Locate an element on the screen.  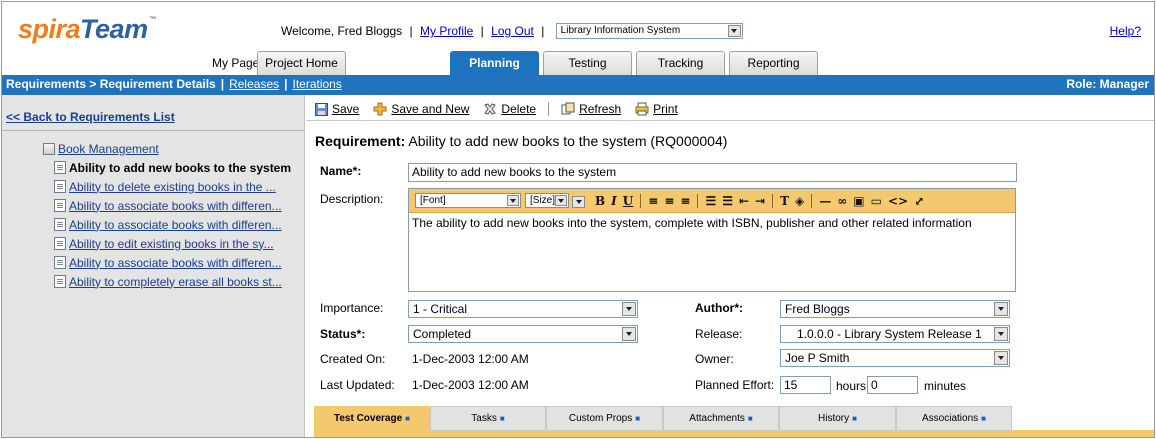
tab-associations: Associations ■ is located at coordinates (954, 418).